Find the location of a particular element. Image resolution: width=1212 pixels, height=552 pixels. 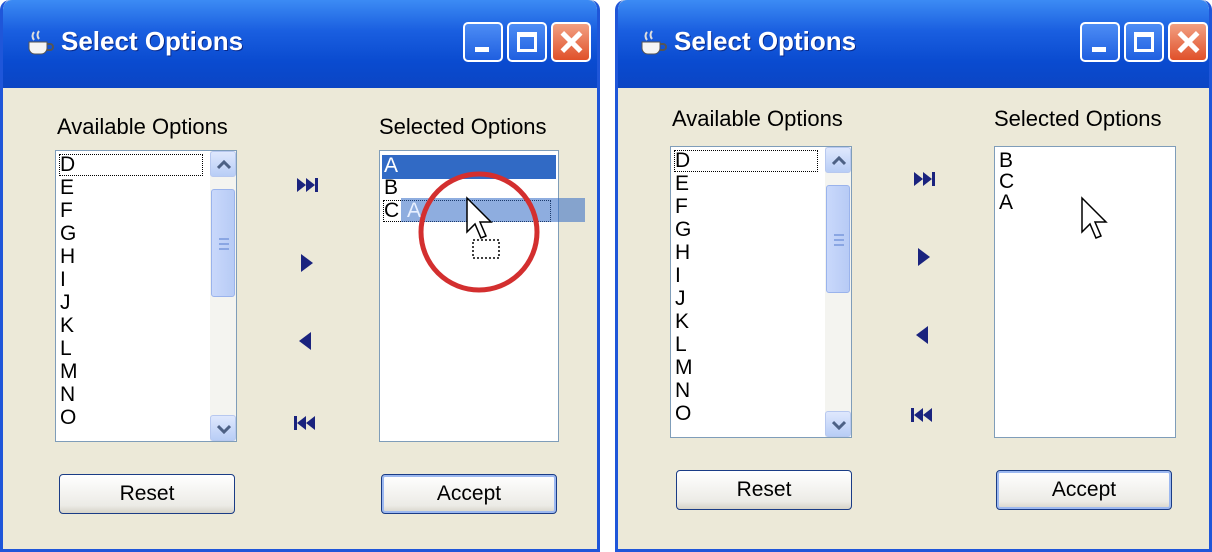

selected-options-list: B C A is located at coordinates (1085, 292).